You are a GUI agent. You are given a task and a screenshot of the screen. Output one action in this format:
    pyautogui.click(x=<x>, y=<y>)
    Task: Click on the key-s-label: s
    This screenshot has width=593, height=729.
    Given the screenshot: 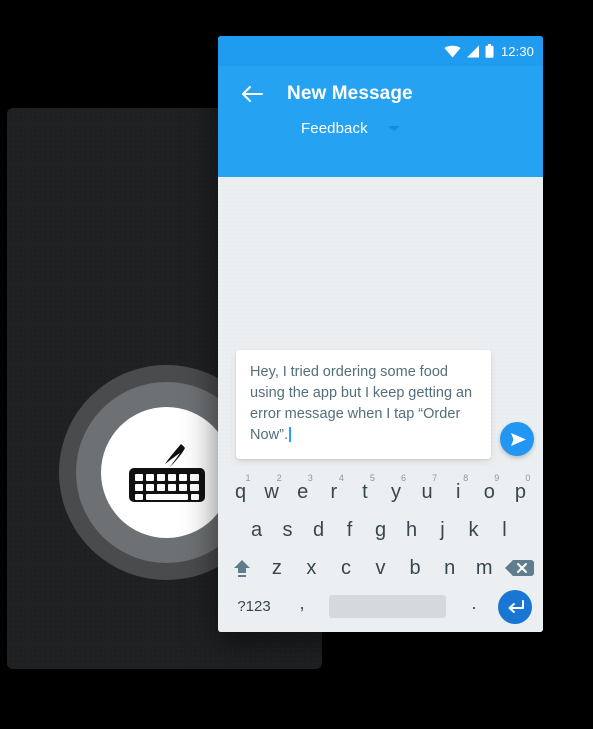 What is the action you would take?
    pyautogui.click(x=287, y=529)
    